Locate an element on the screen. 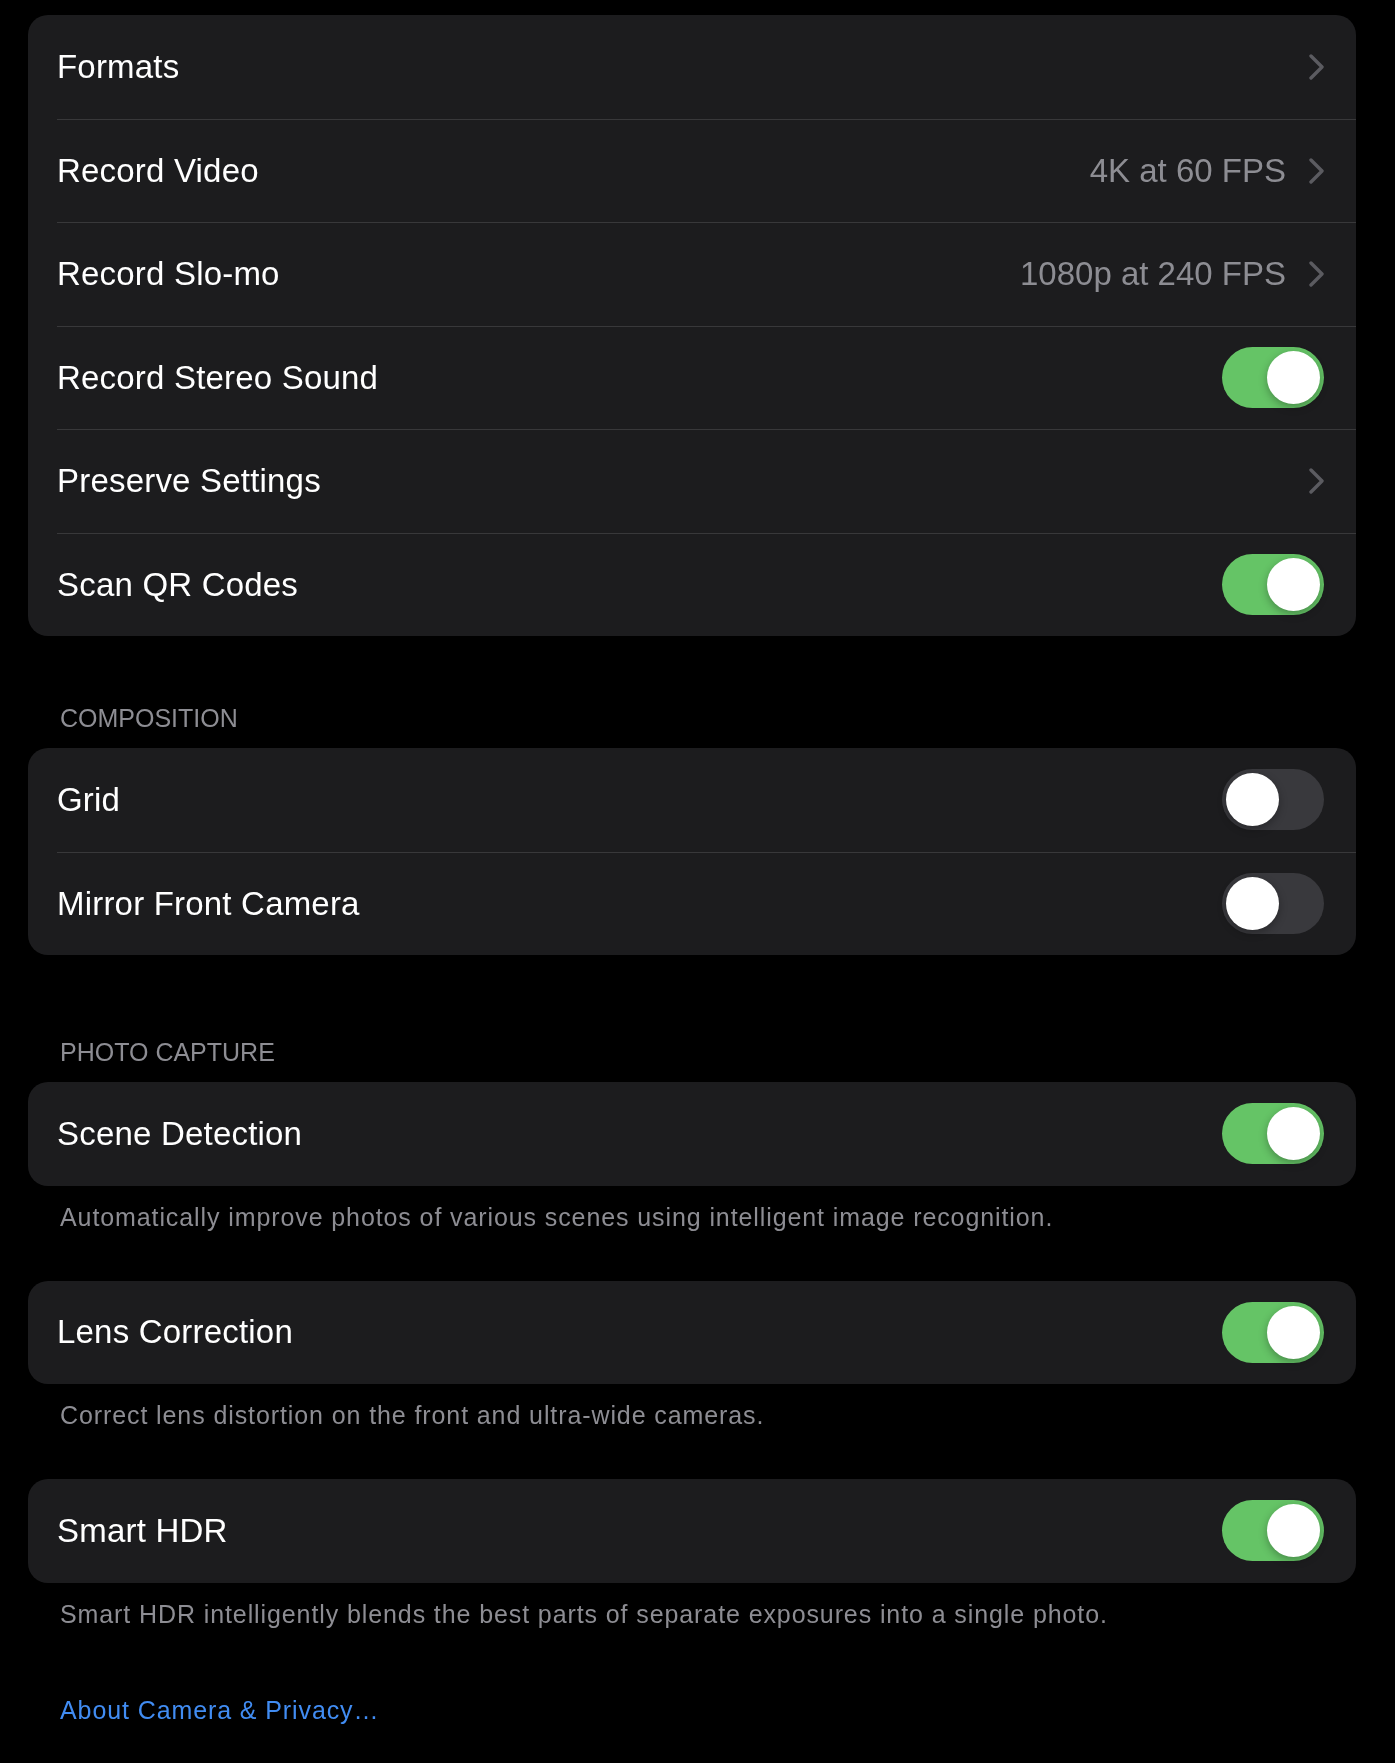 Image resolution: width=1395 pixels, height=1763 pixels. section-footer: Correct lens distortion on the front and ultra-wide cameras. is located at coordinates (692, 1415).